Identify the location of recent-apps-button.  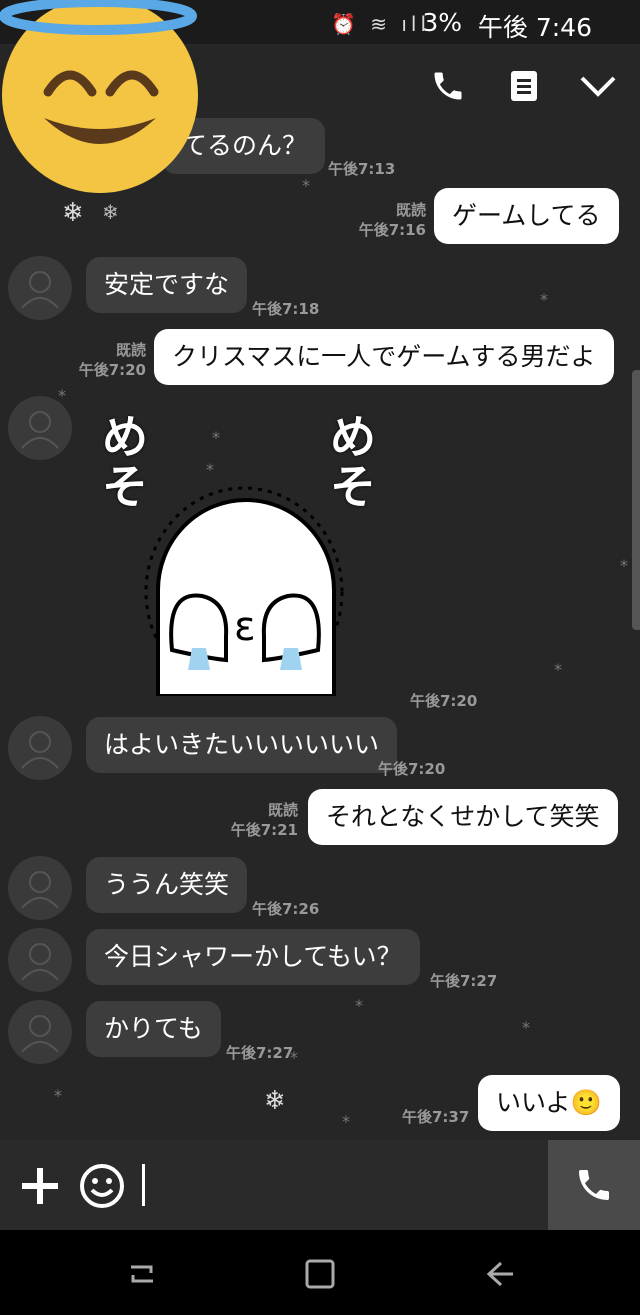
(142, 1274).